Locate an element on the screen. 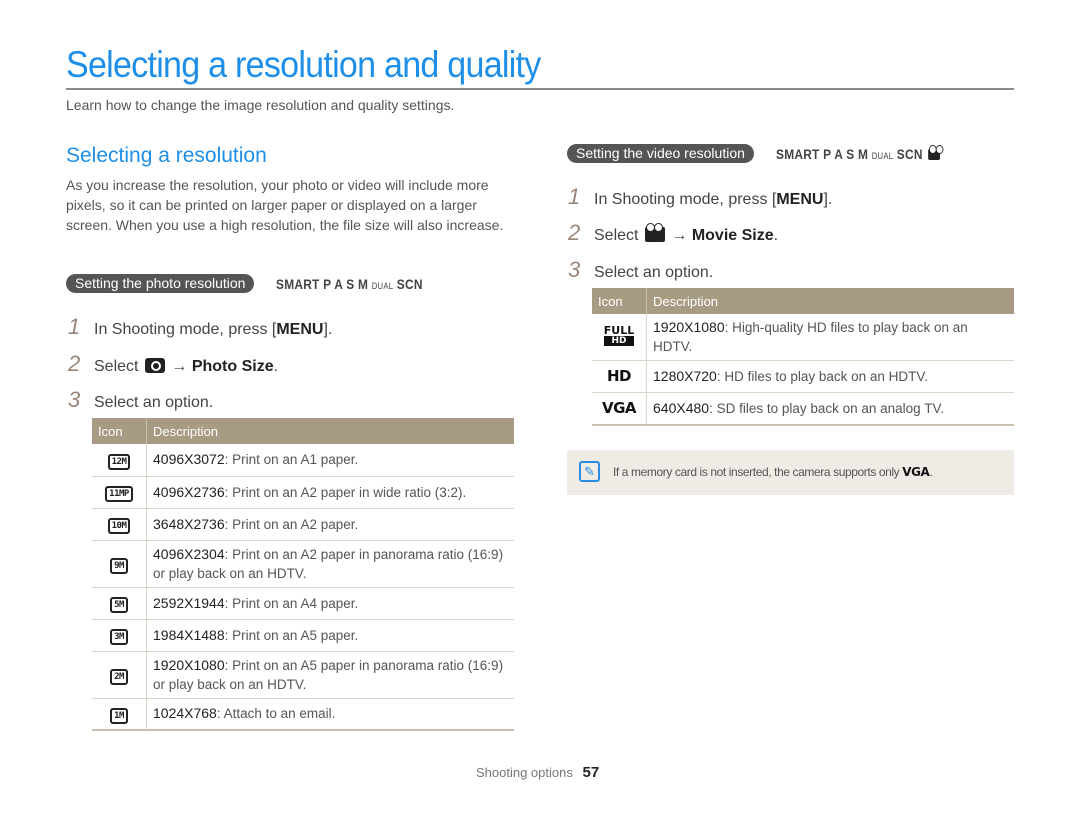 The image size is (1080, 815). step-number: 2 is located at coordinates (74, 363).